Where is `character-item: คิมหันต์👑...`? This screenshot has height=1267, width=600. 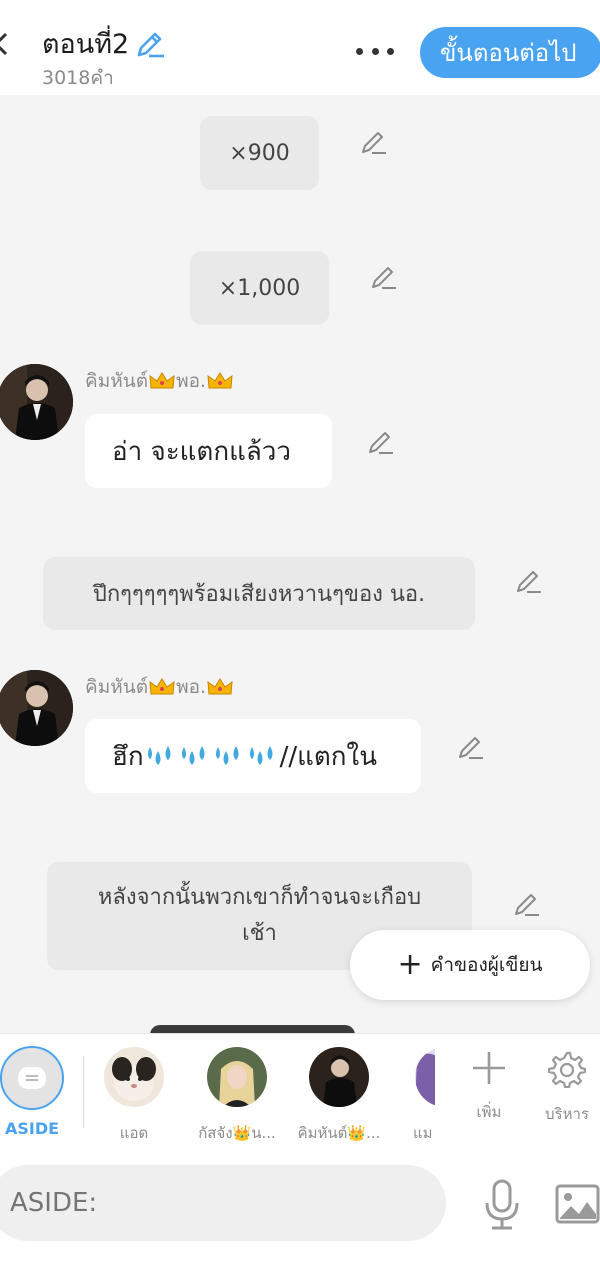 character-item: คิมหันต์👑... is located at coordinates (339, 1096).